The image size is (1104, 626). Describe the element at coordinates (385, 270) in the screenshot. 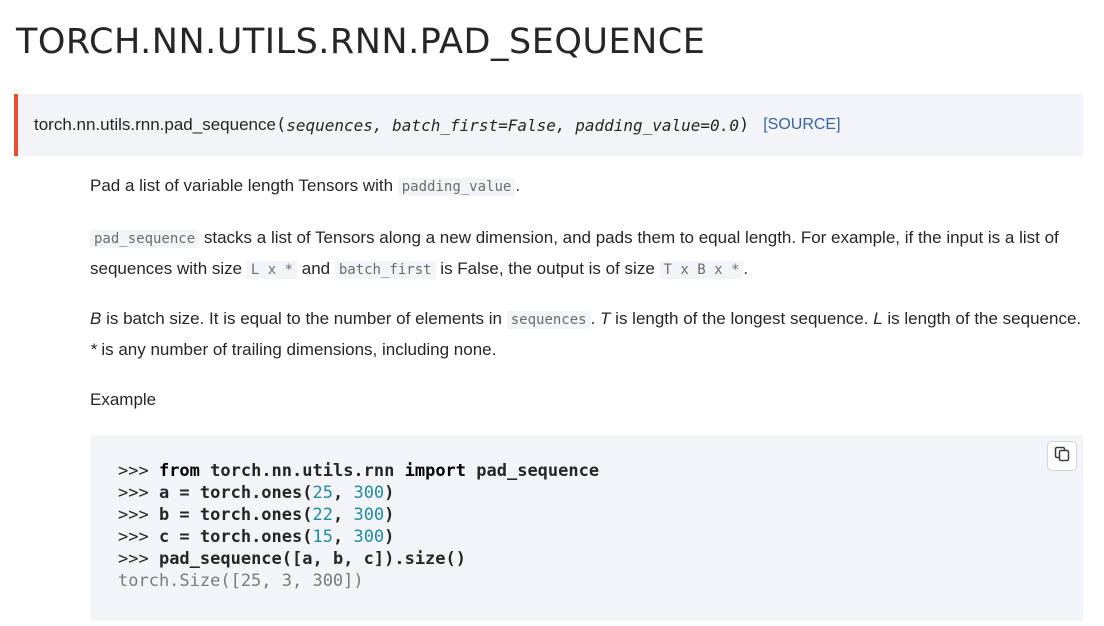

I see `p2-code-batch-first: batch_first` at that location.